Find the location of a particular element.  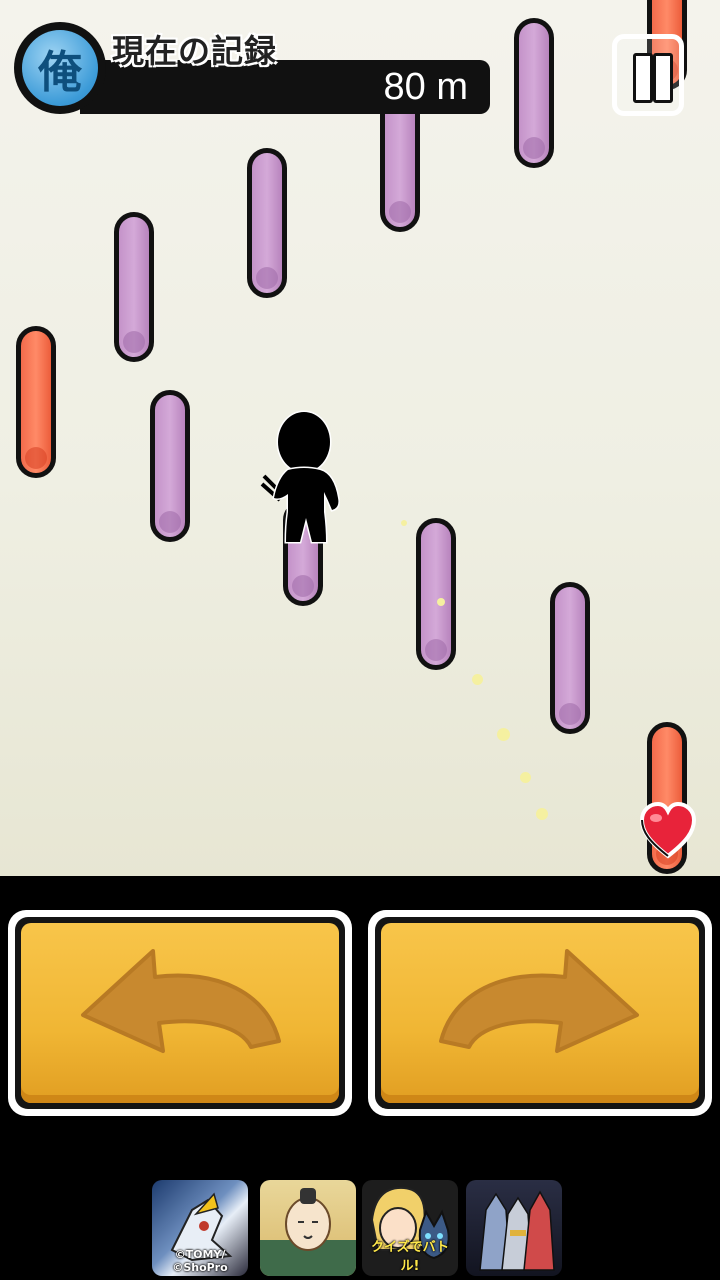

player-badge: 俺 is located at coordinates (60, 68).